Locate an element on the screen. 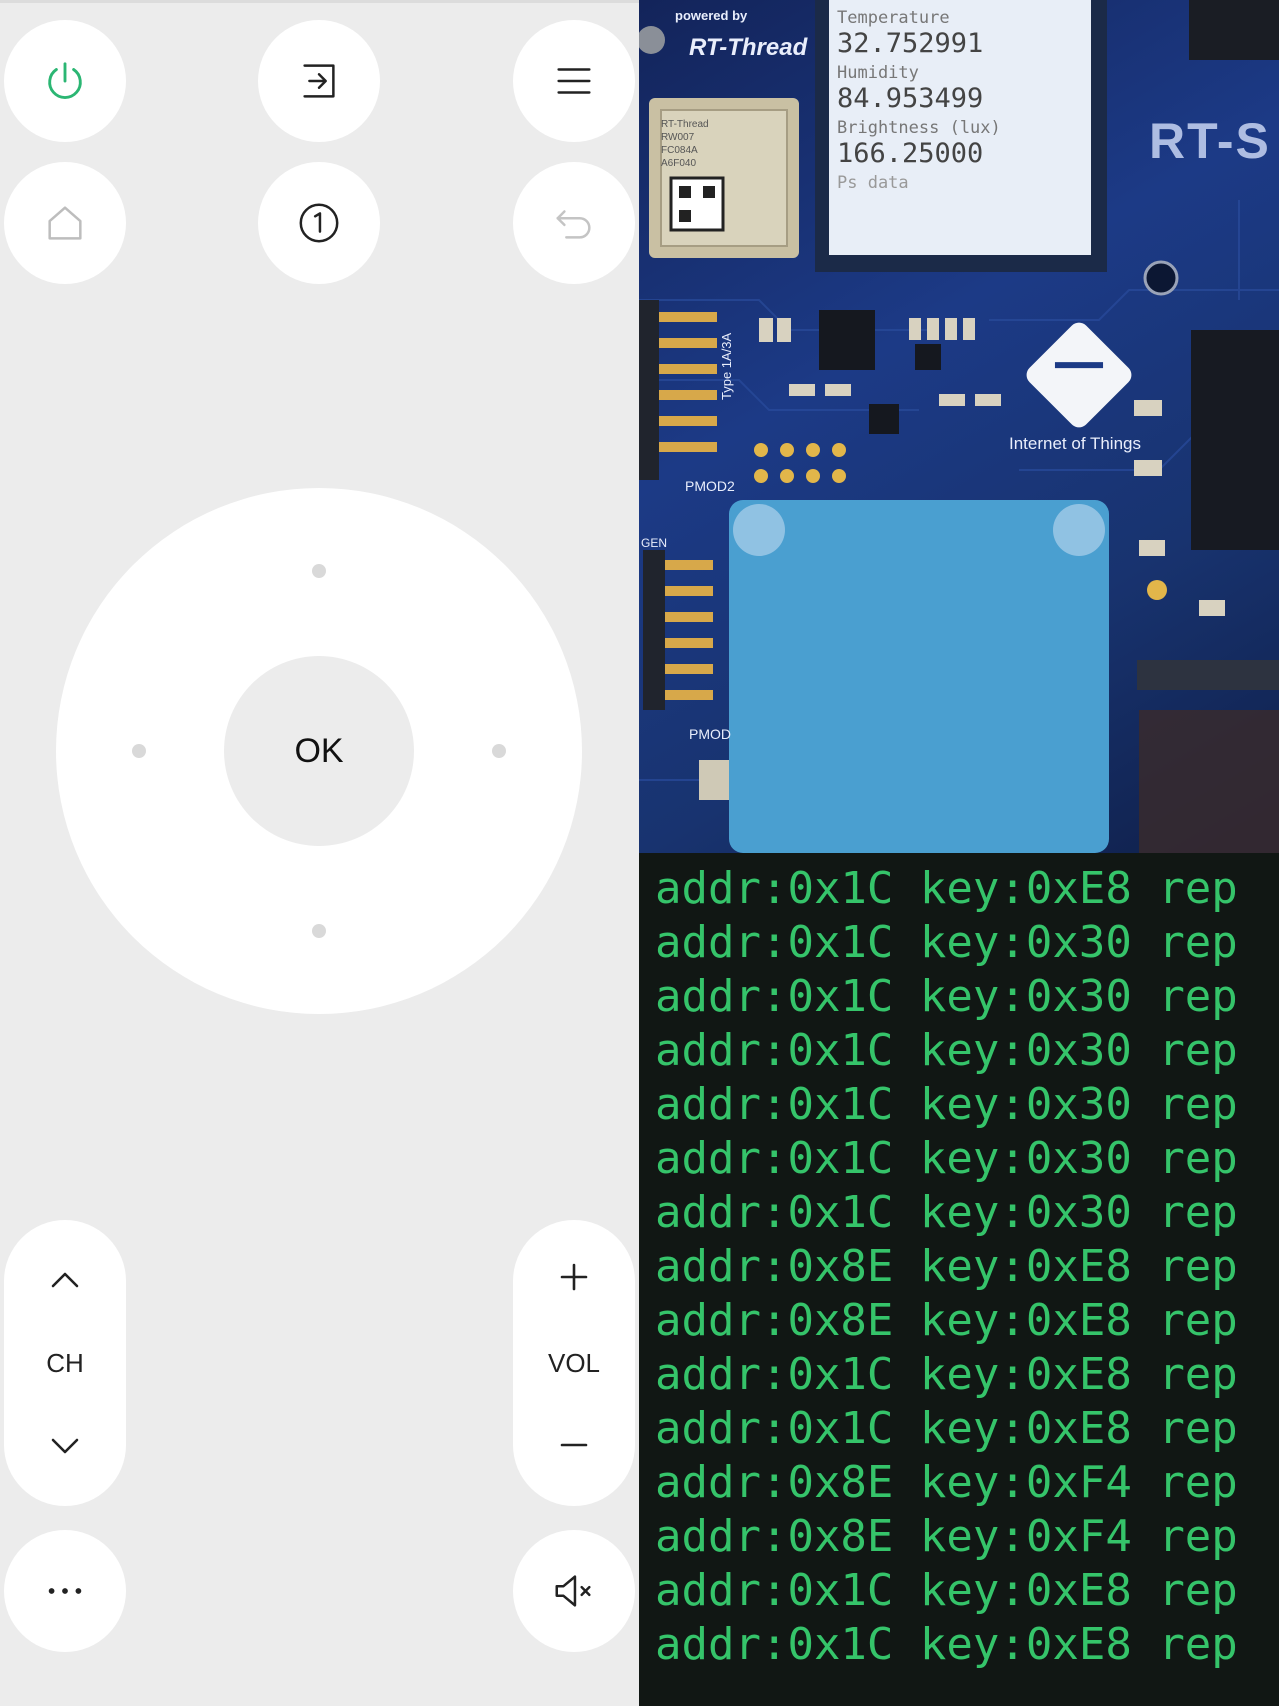 The height and width of the screenshot is (1706, 1279). mute-button is located at coordinates (574, 1591).